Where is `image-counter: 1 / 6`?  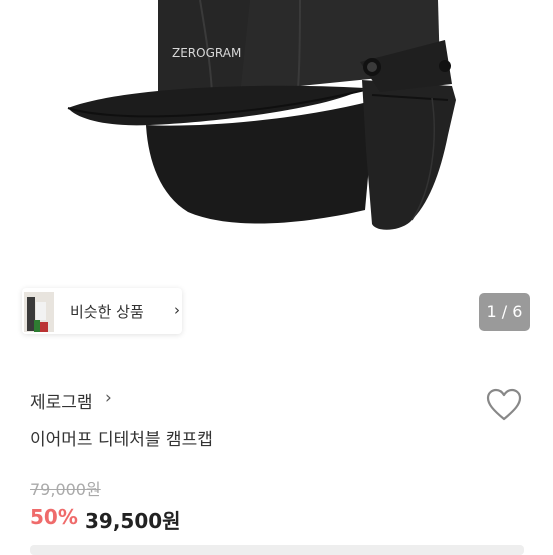
image-counter: 1 / 6 is located at coordinates (504, 312).